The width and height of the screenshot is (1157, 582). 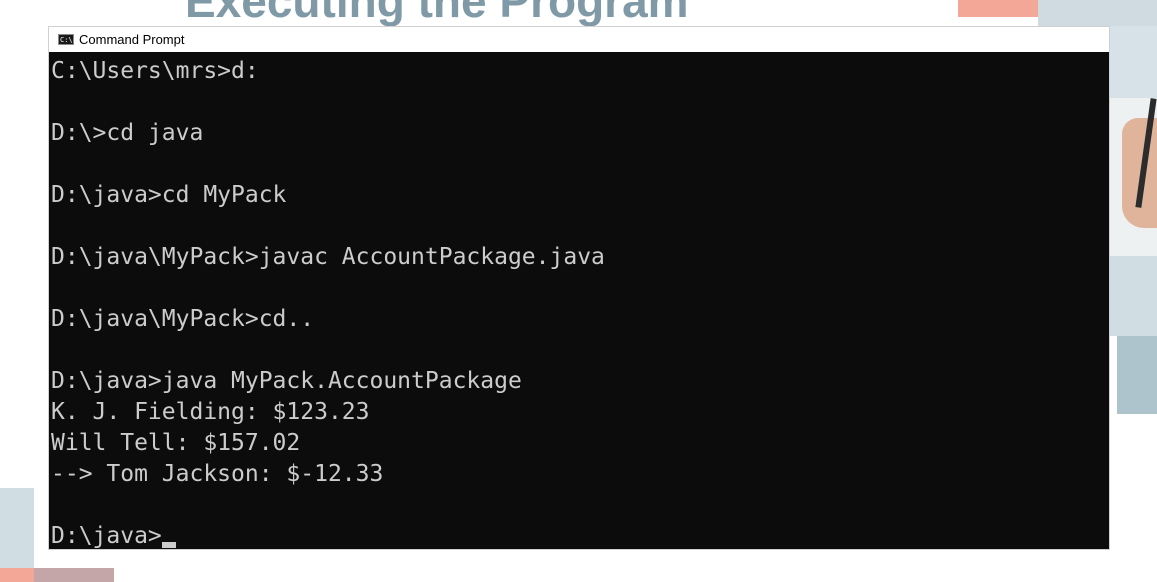 I want to click on console-line: D:\java>java MyPack.AccountPackage, so click(x=286, y=381).